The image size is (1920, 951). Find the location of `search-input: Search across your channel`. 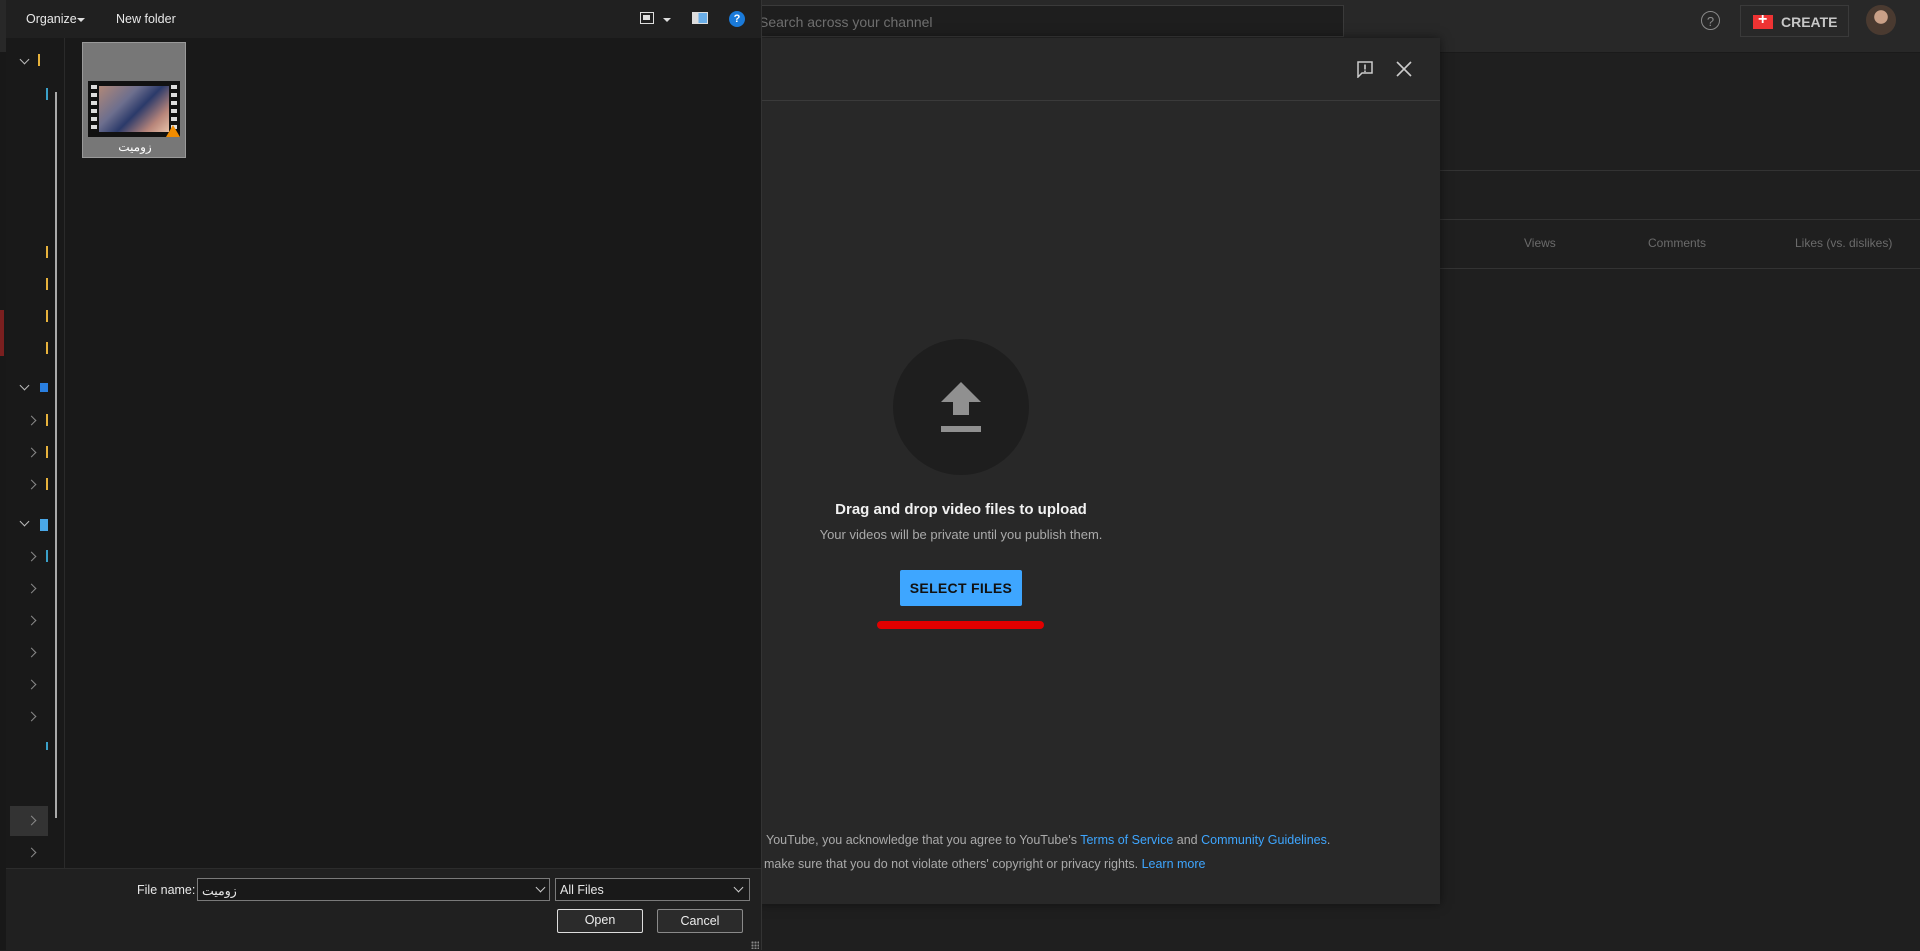

search-input: Search across your channel is located at coordinates (1042, 21).